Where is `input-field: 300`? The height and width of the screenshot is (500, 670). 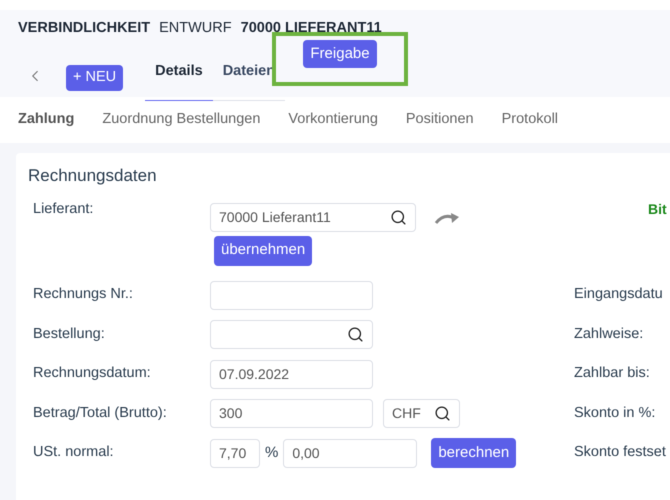
input-field: 300 is located at coordinates (291, 413).